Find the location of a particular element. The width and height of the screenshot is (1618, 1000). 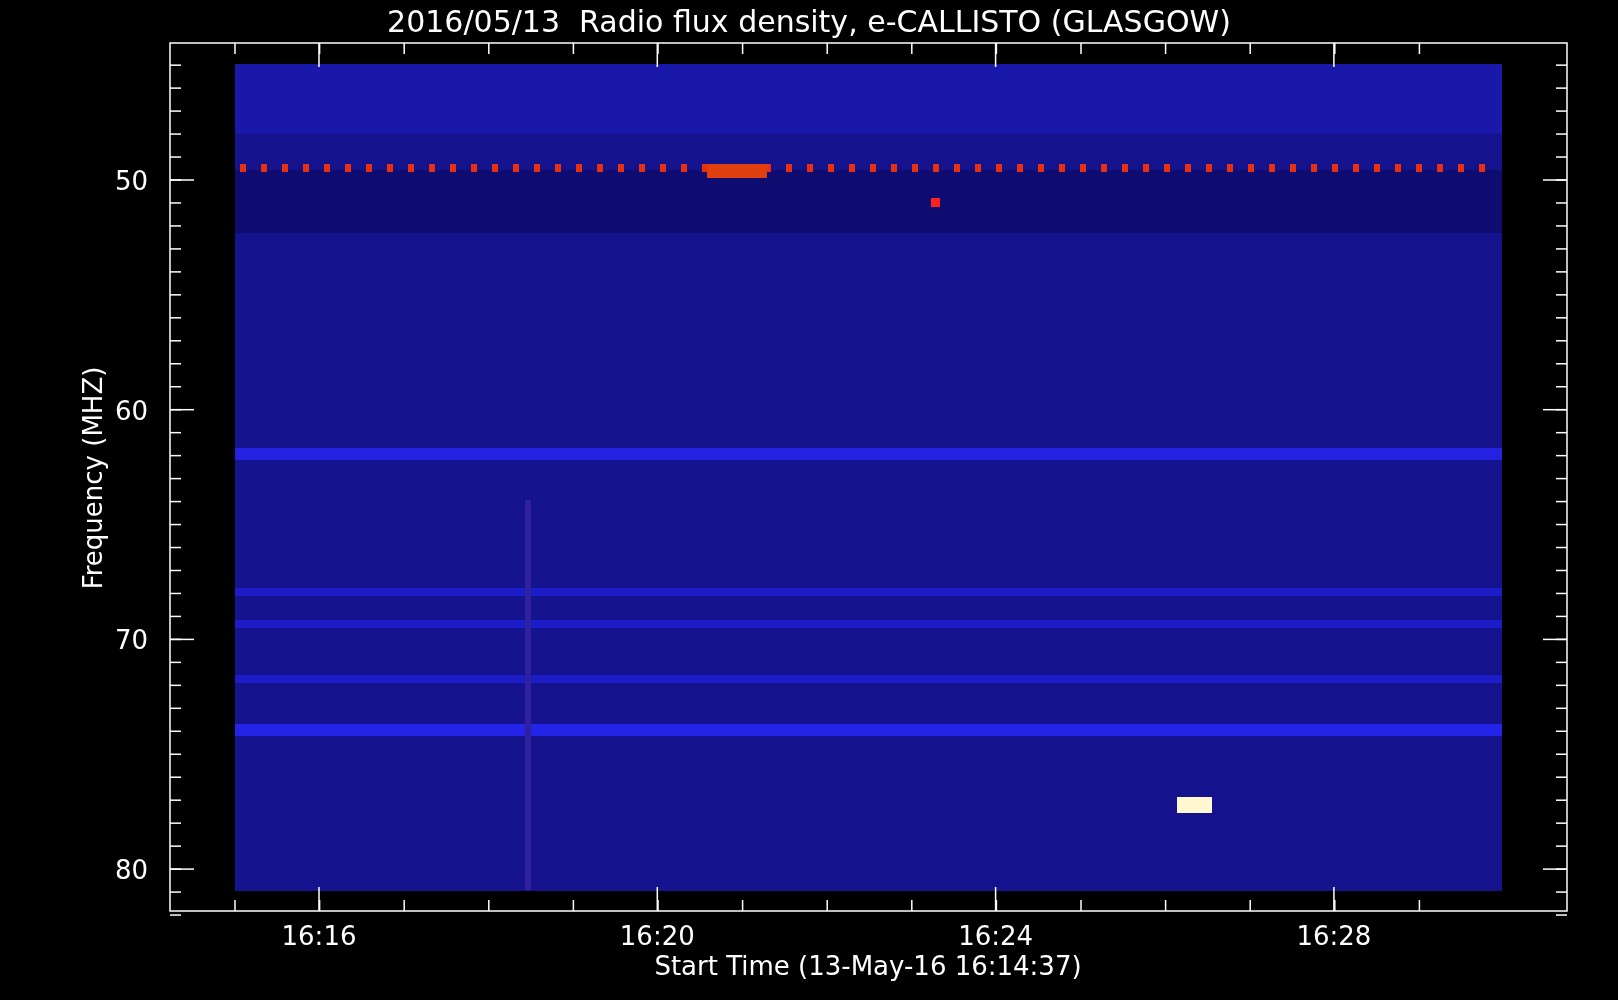

y-tick-label: 80 is located at coordinates (131, 870).